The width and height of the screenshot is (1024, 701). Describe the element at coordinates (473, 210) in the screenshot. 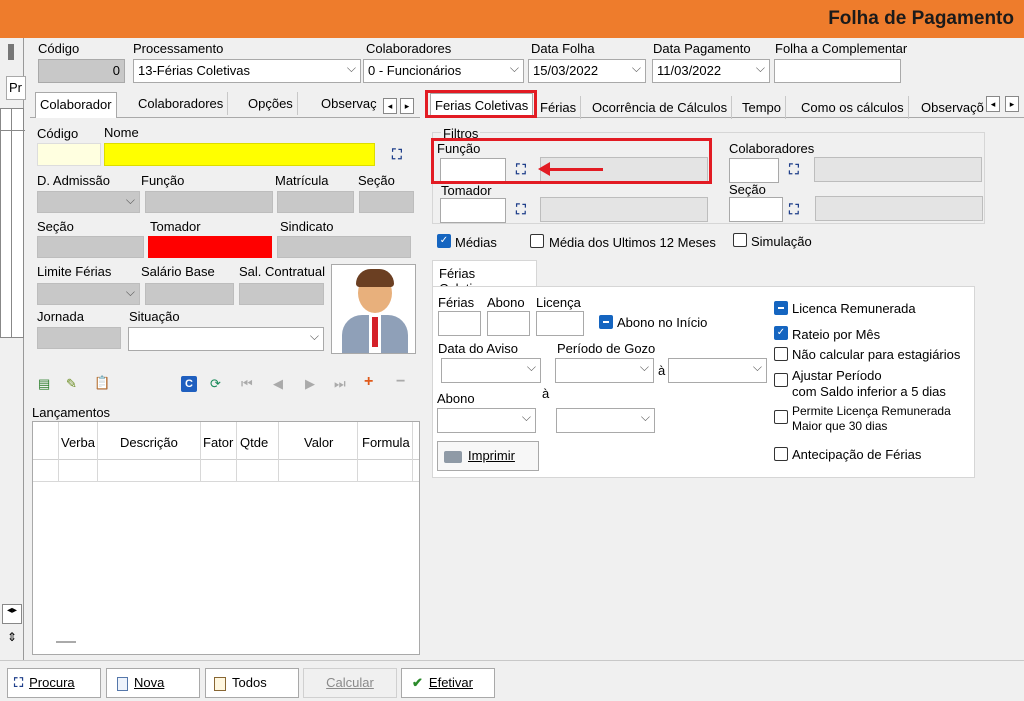

I see `filtro-tomador-field` at that location.